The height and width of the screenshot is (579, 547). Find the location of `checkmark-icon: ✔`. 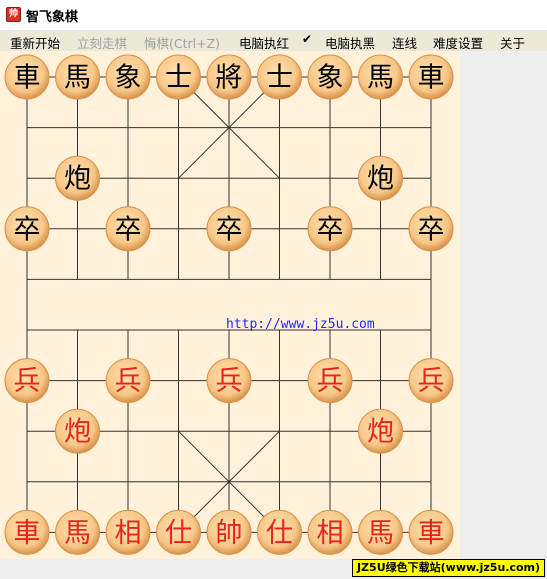

checkmark-icon: ✔ is located at coordinates (307, 39).